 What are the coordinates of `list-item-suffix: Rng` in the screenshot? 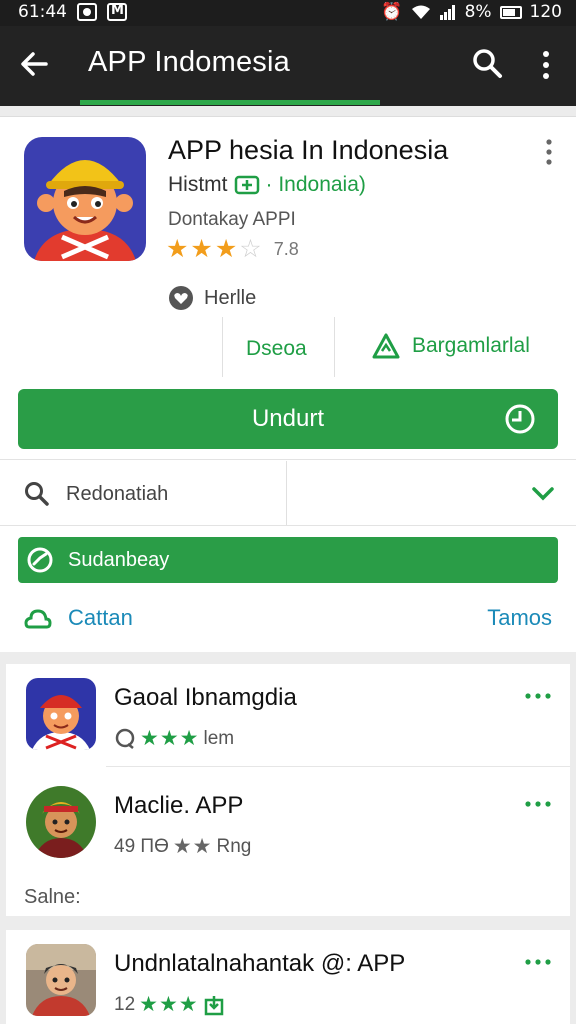 It's located at (234, 846).